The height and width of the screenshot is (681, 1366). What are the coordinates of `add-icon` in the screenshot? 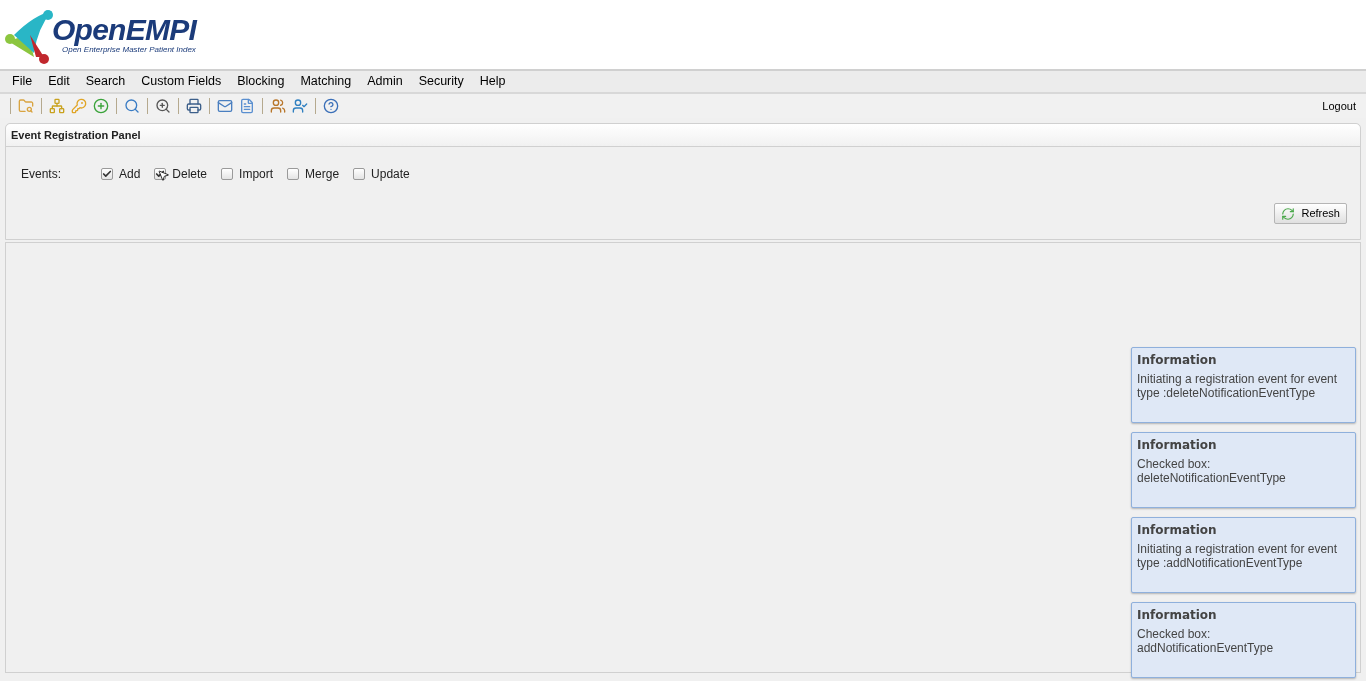 It's located at (101, 106).